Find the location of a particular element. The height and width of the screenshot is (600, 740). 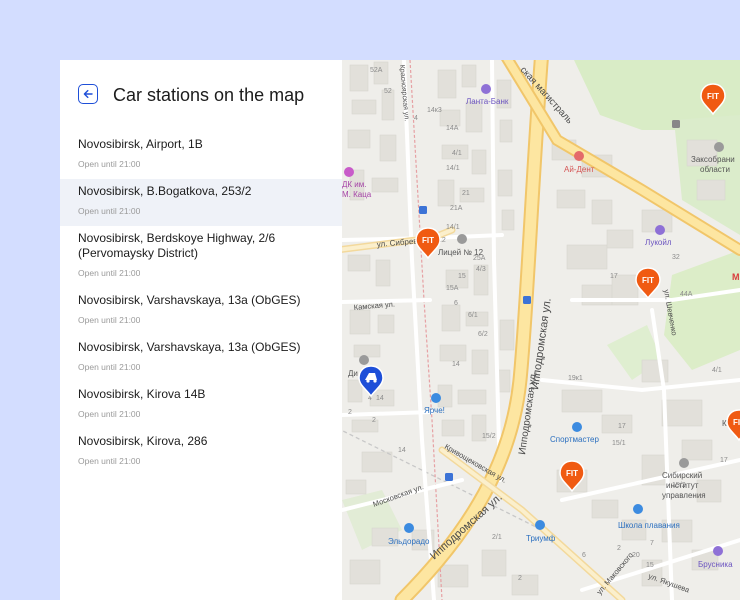

poi-label: управления is located at coordinates (684, 495).